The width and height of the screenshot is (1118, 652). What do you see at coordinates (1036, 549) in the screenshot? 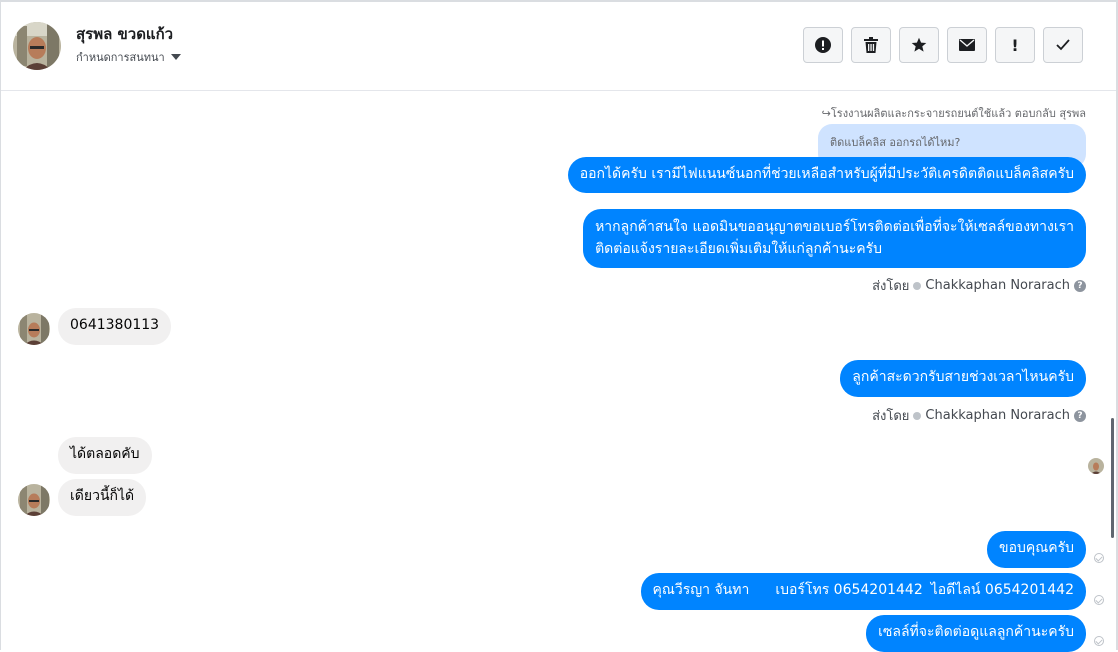
I see `outgoing-message: ขอบคุณครับ` at bounding box center [1036, 549].